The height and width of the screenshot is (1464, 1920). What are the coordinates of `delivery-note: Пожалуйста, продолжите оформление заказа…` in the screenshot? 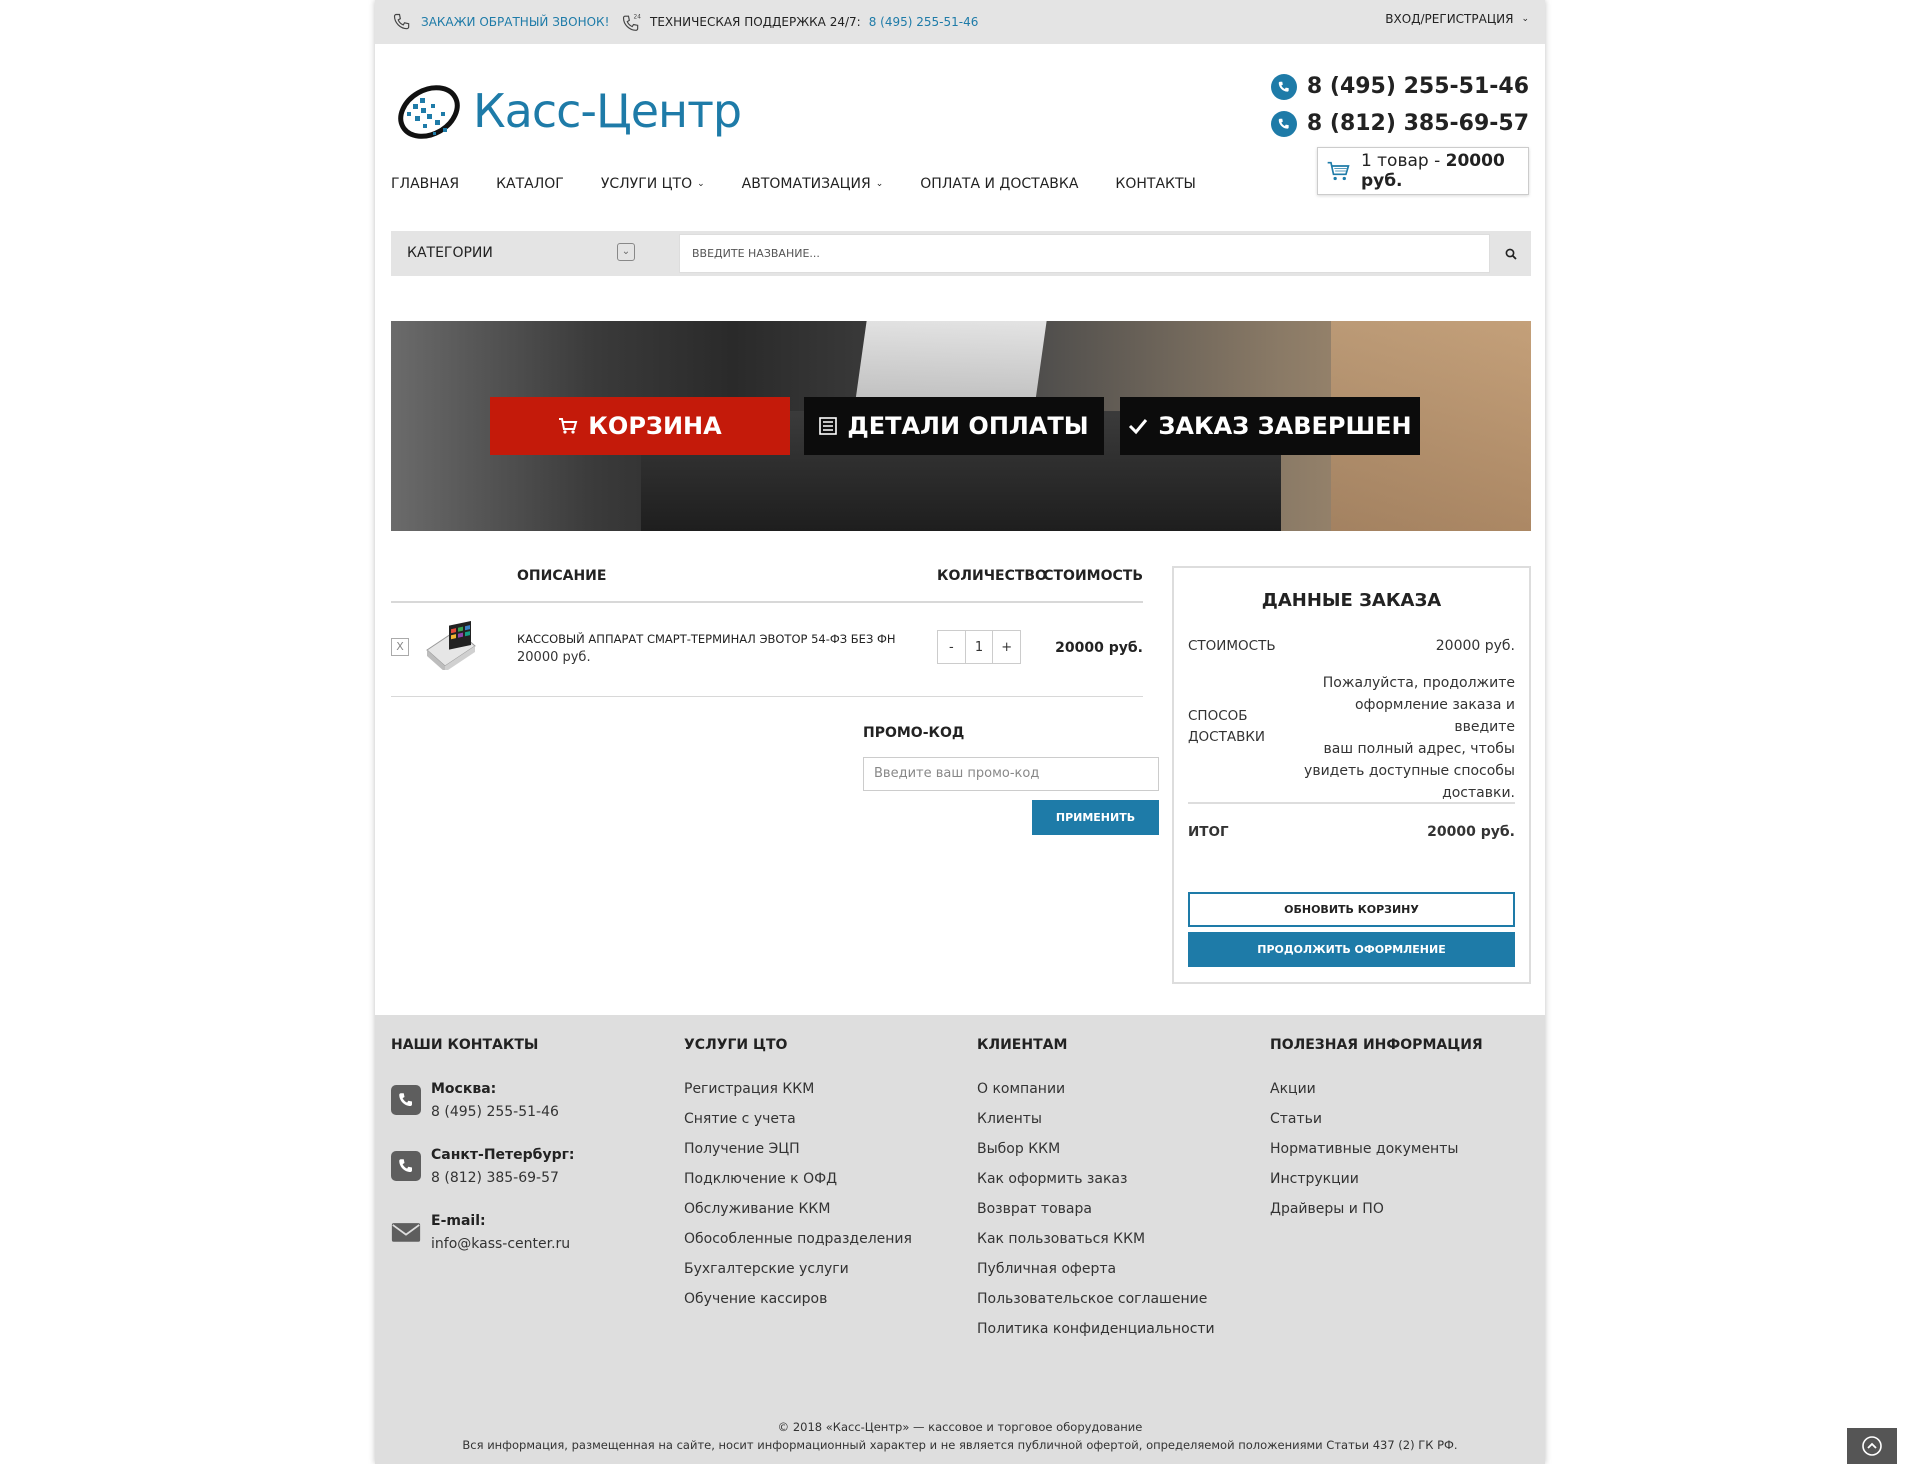 It's located at (1405, 738).